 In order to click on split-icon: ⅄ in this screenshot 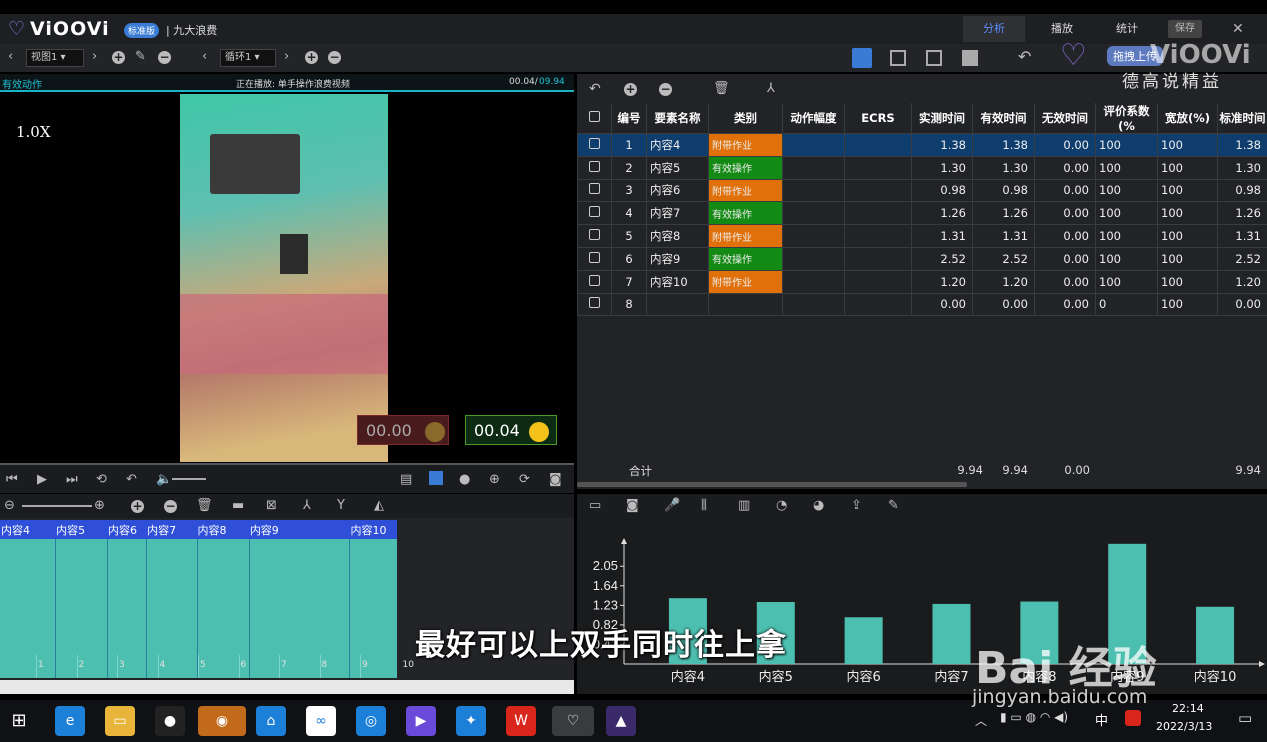, I will do `click(771, 88)`.